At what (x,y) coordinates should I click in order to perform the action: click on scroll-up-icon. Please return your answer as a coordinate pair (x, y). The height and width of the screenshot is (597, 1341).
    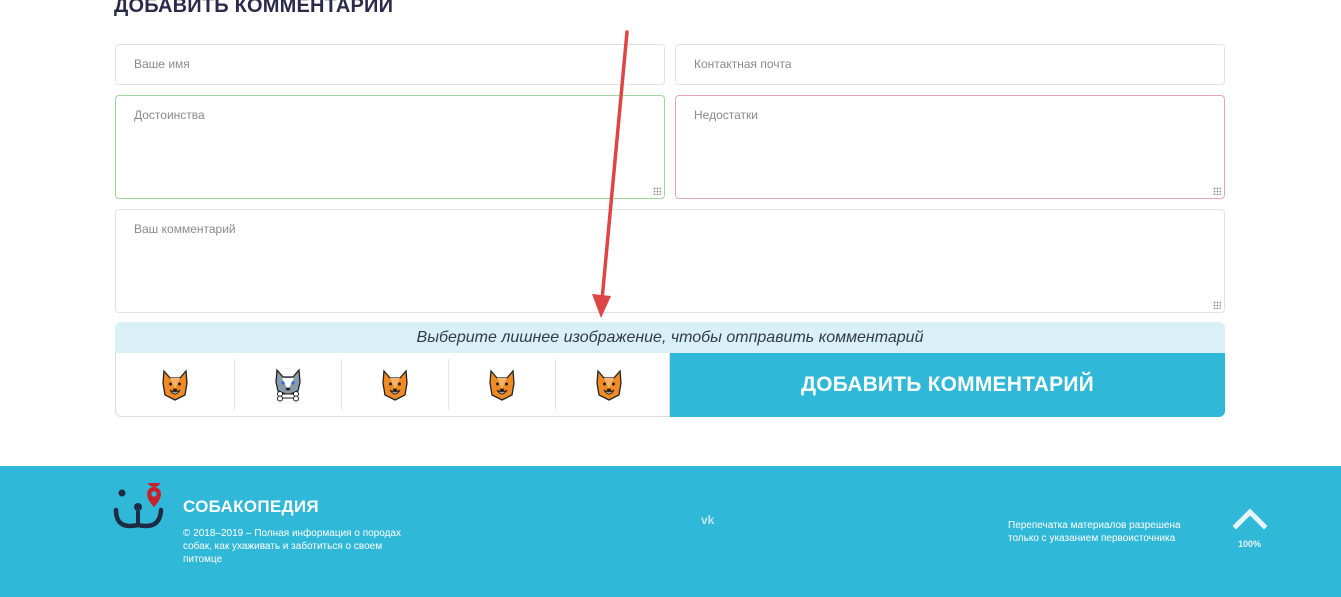
    Looking at the image, I should click on (1250, 518).